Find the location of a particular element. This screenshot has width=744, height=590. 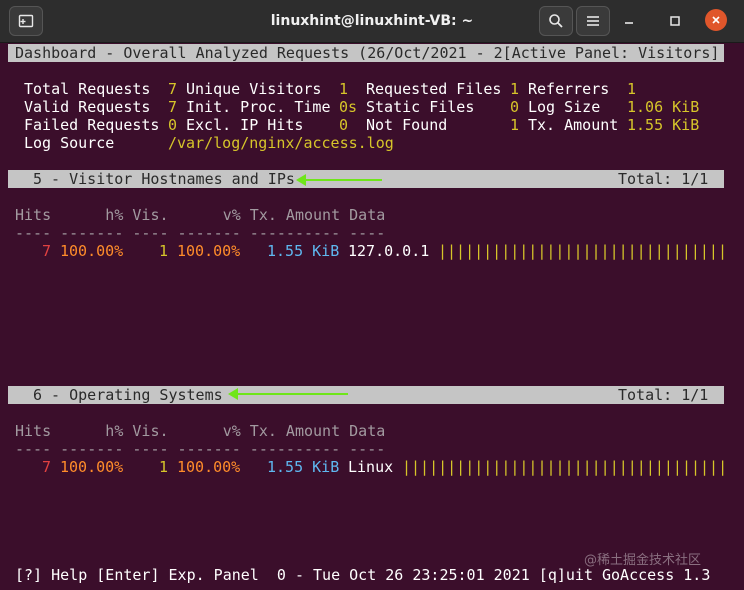

maximize-icon is located at coordinates (675, 21).